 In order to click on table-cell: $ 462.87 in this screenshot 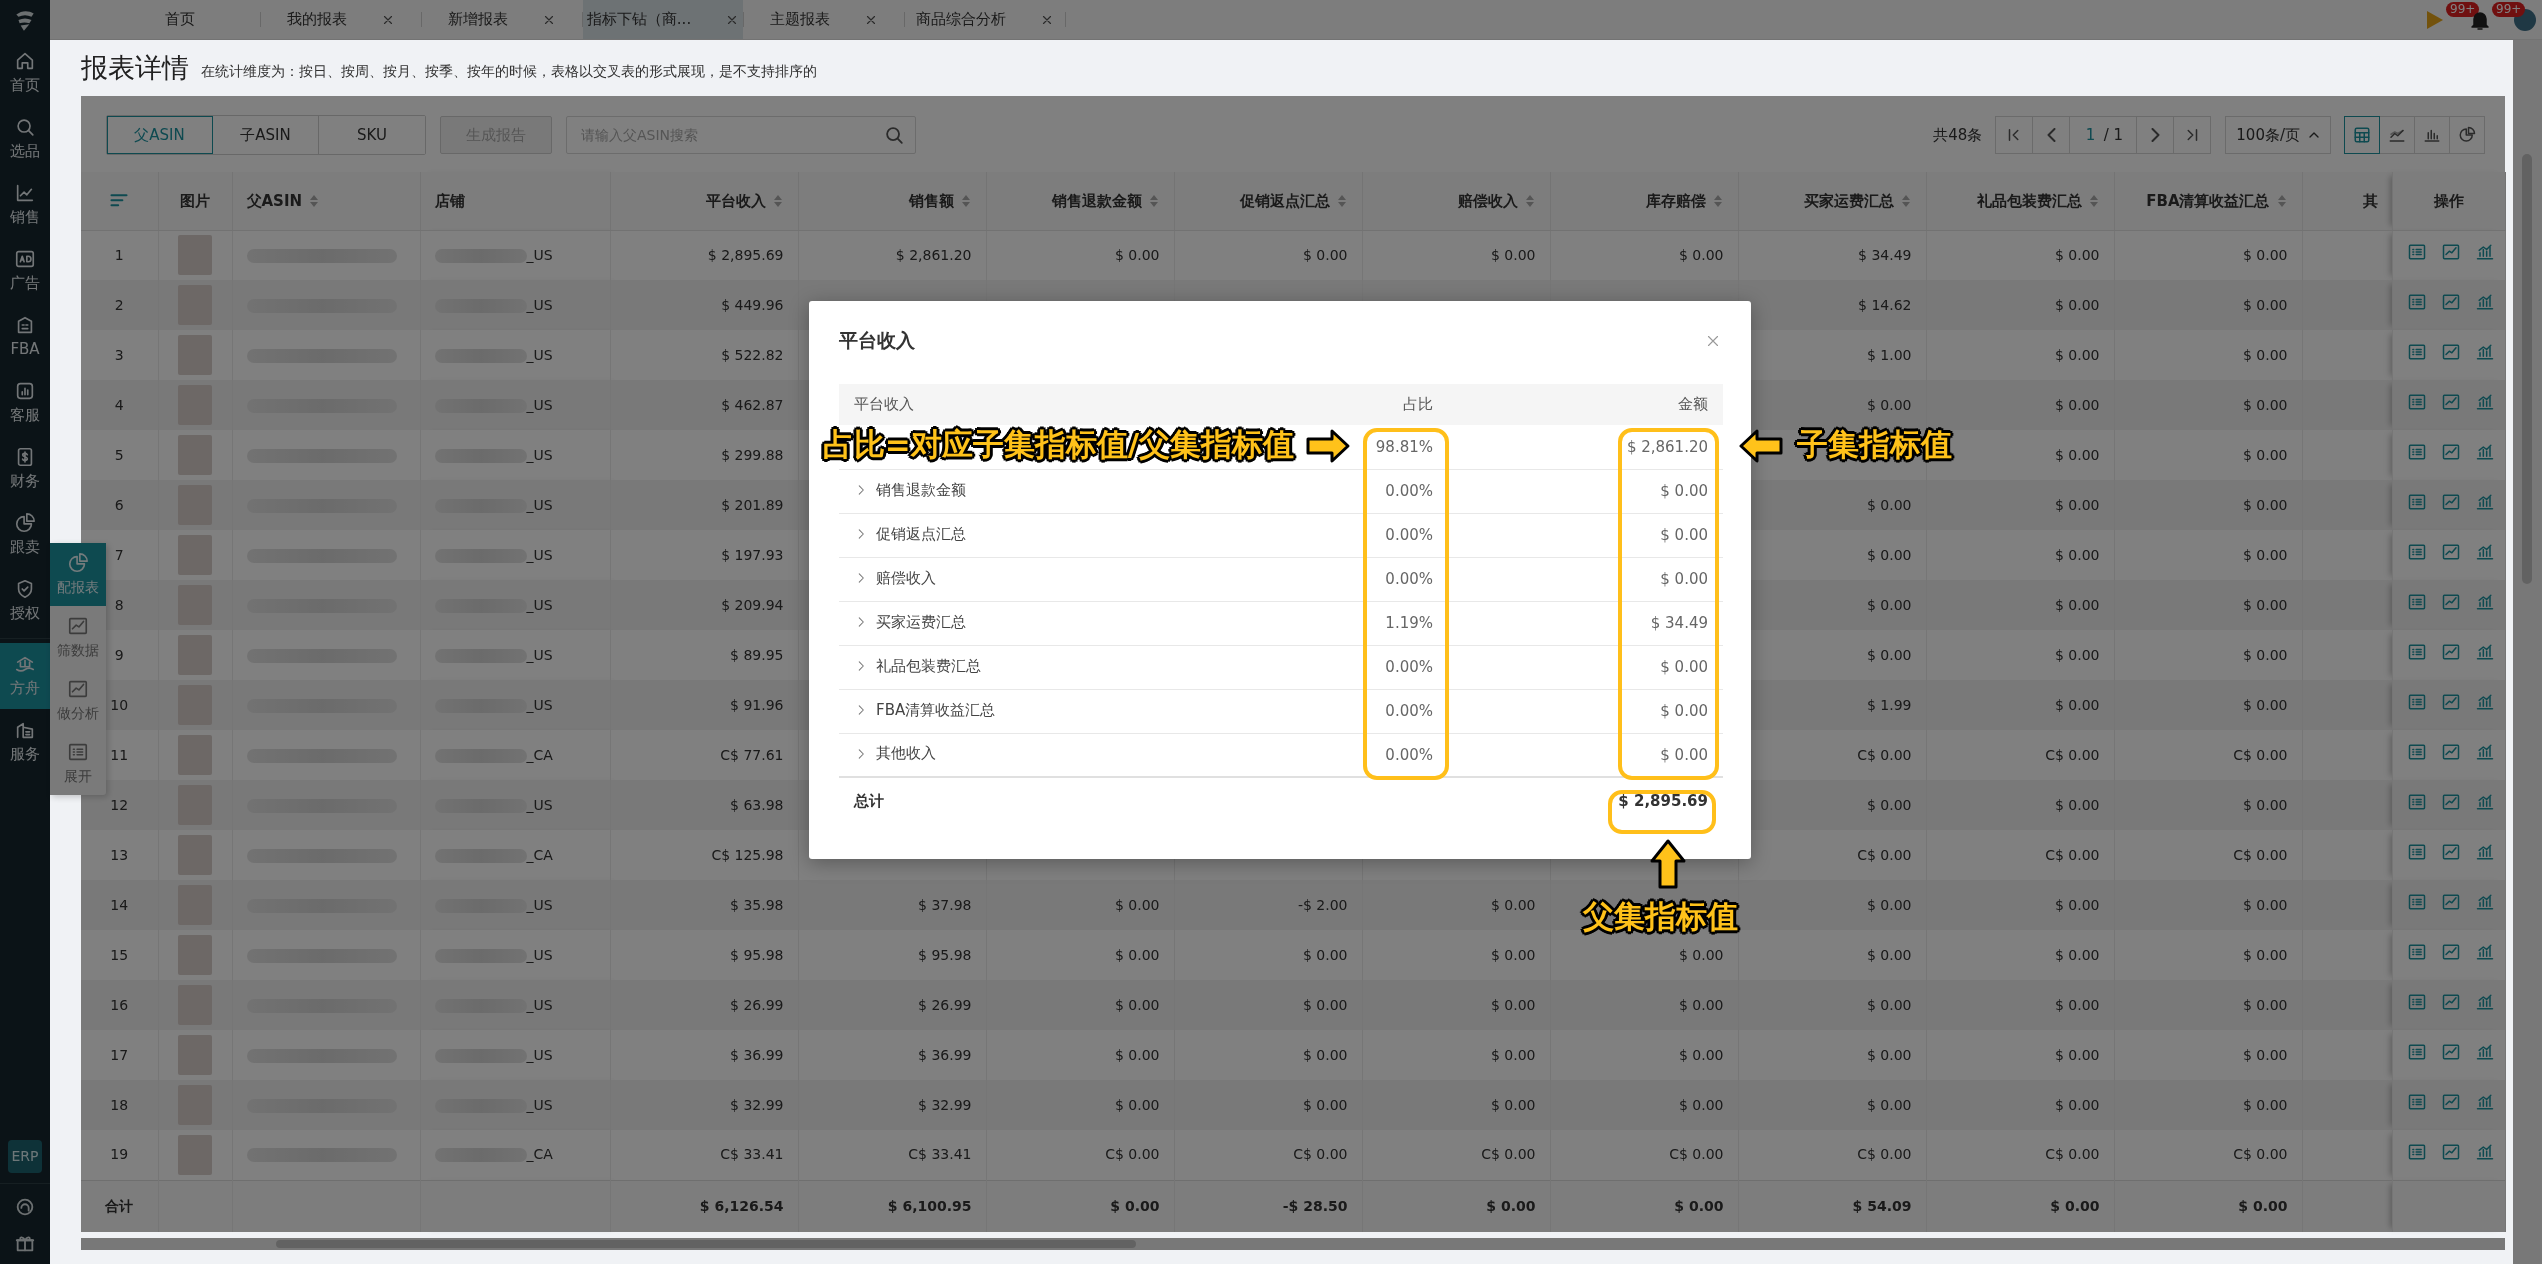, I will do `click(704, 405)`.